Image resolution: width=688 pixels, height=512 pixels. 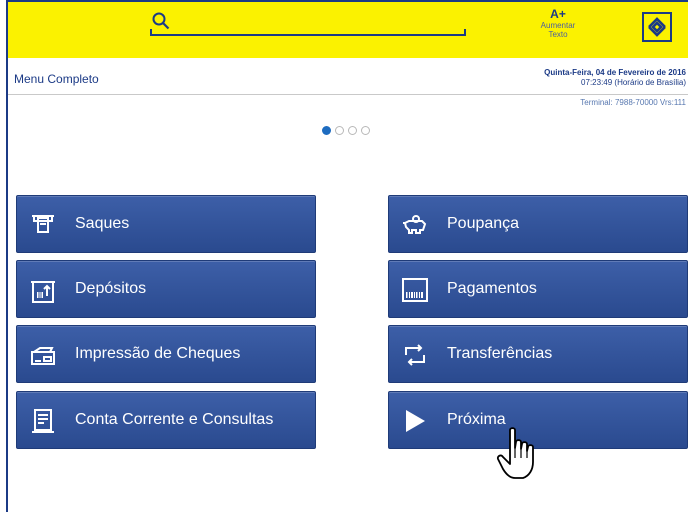 What do you see at coordinates (615, 72) in the screenshot?
I see `date-text: Quinta-Feira, 04 de Fevereiro de 2016` at bounding box center [615, 72].